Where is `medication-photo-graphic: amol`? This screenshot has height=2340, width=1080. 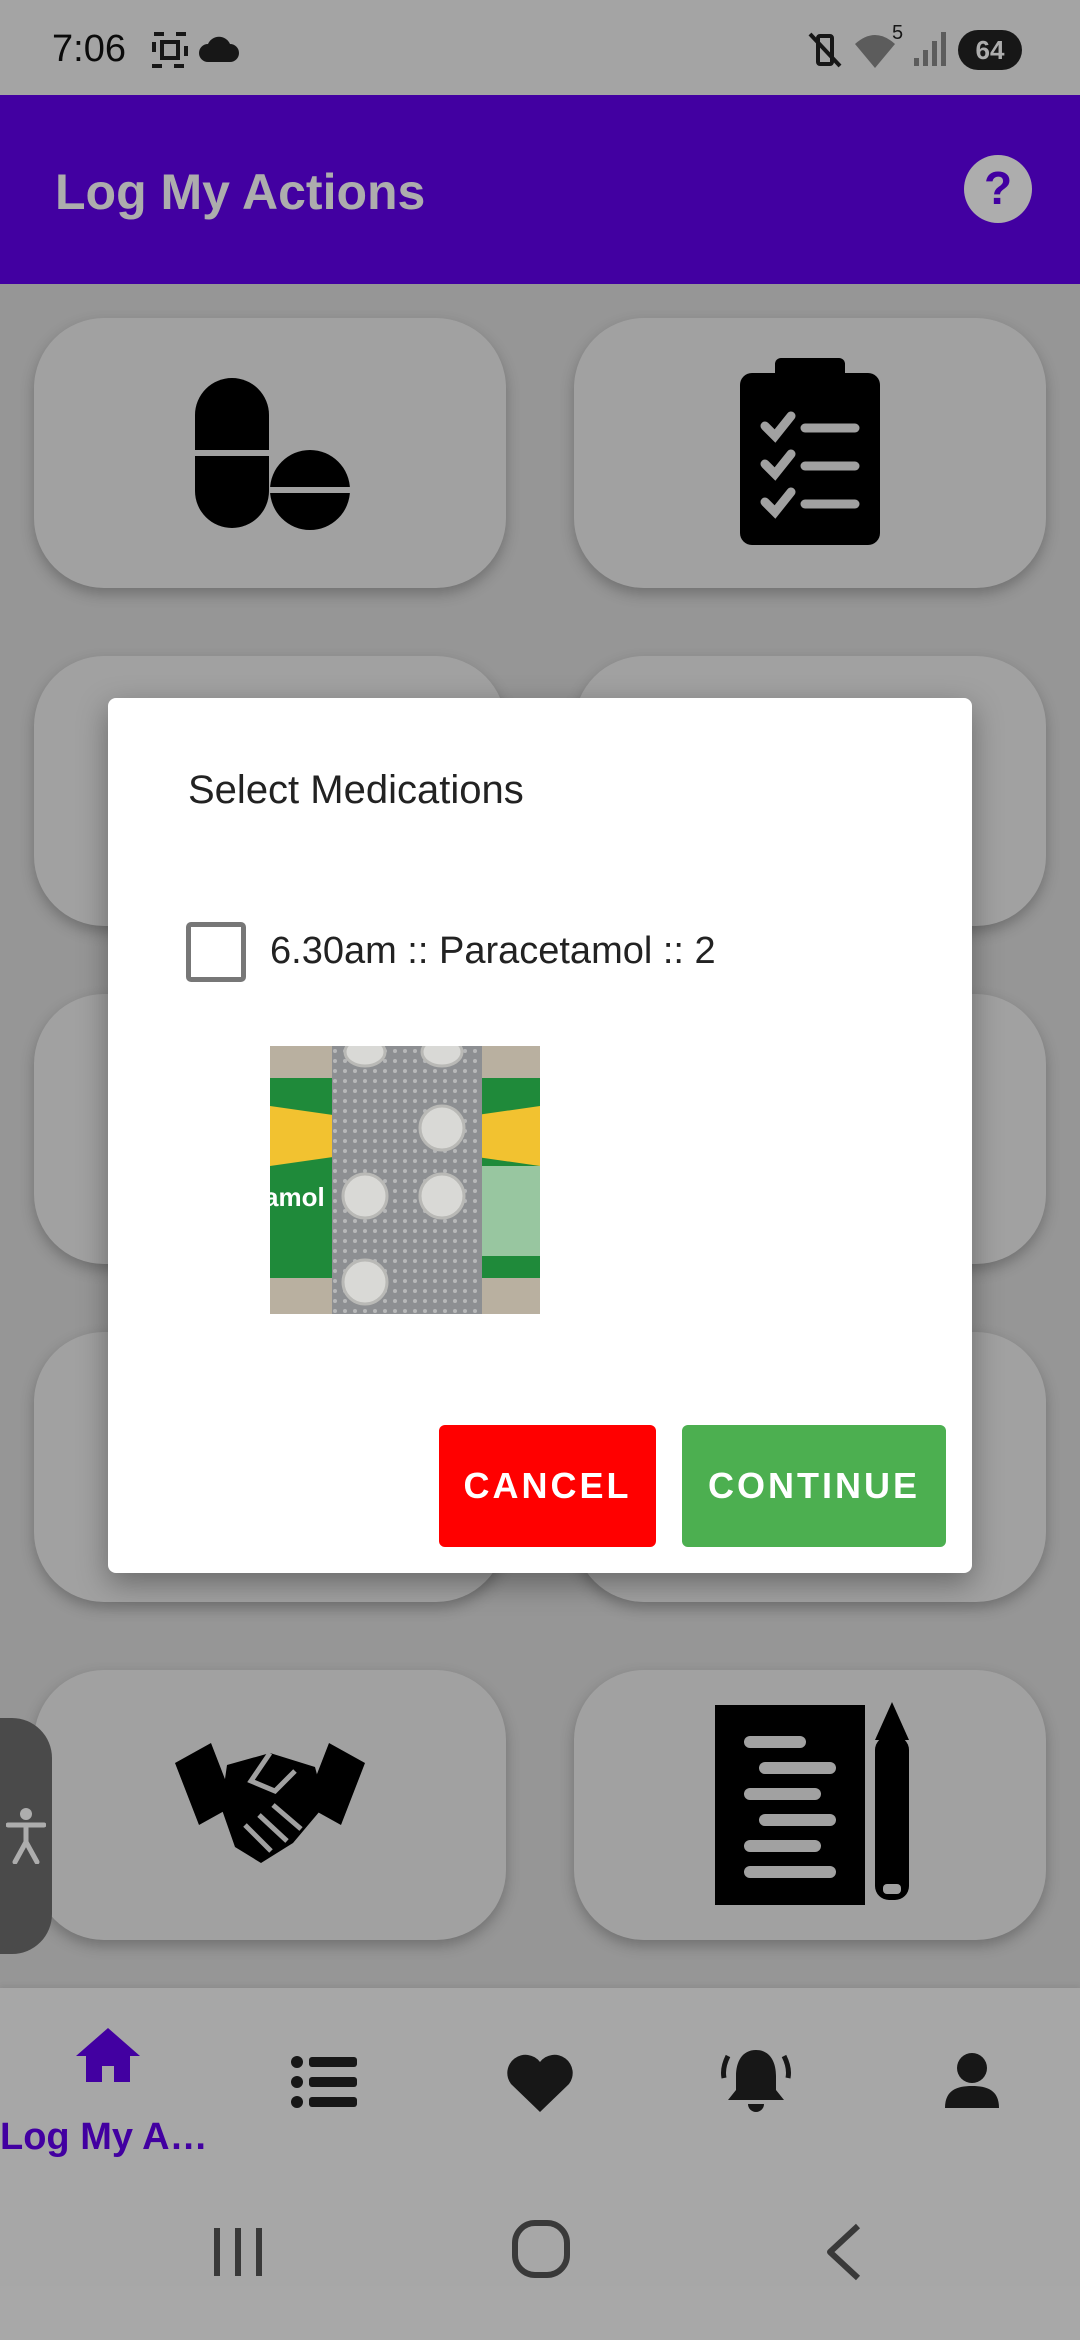
medication-photo-graphic: amol is located at coordinates (405, 1180).